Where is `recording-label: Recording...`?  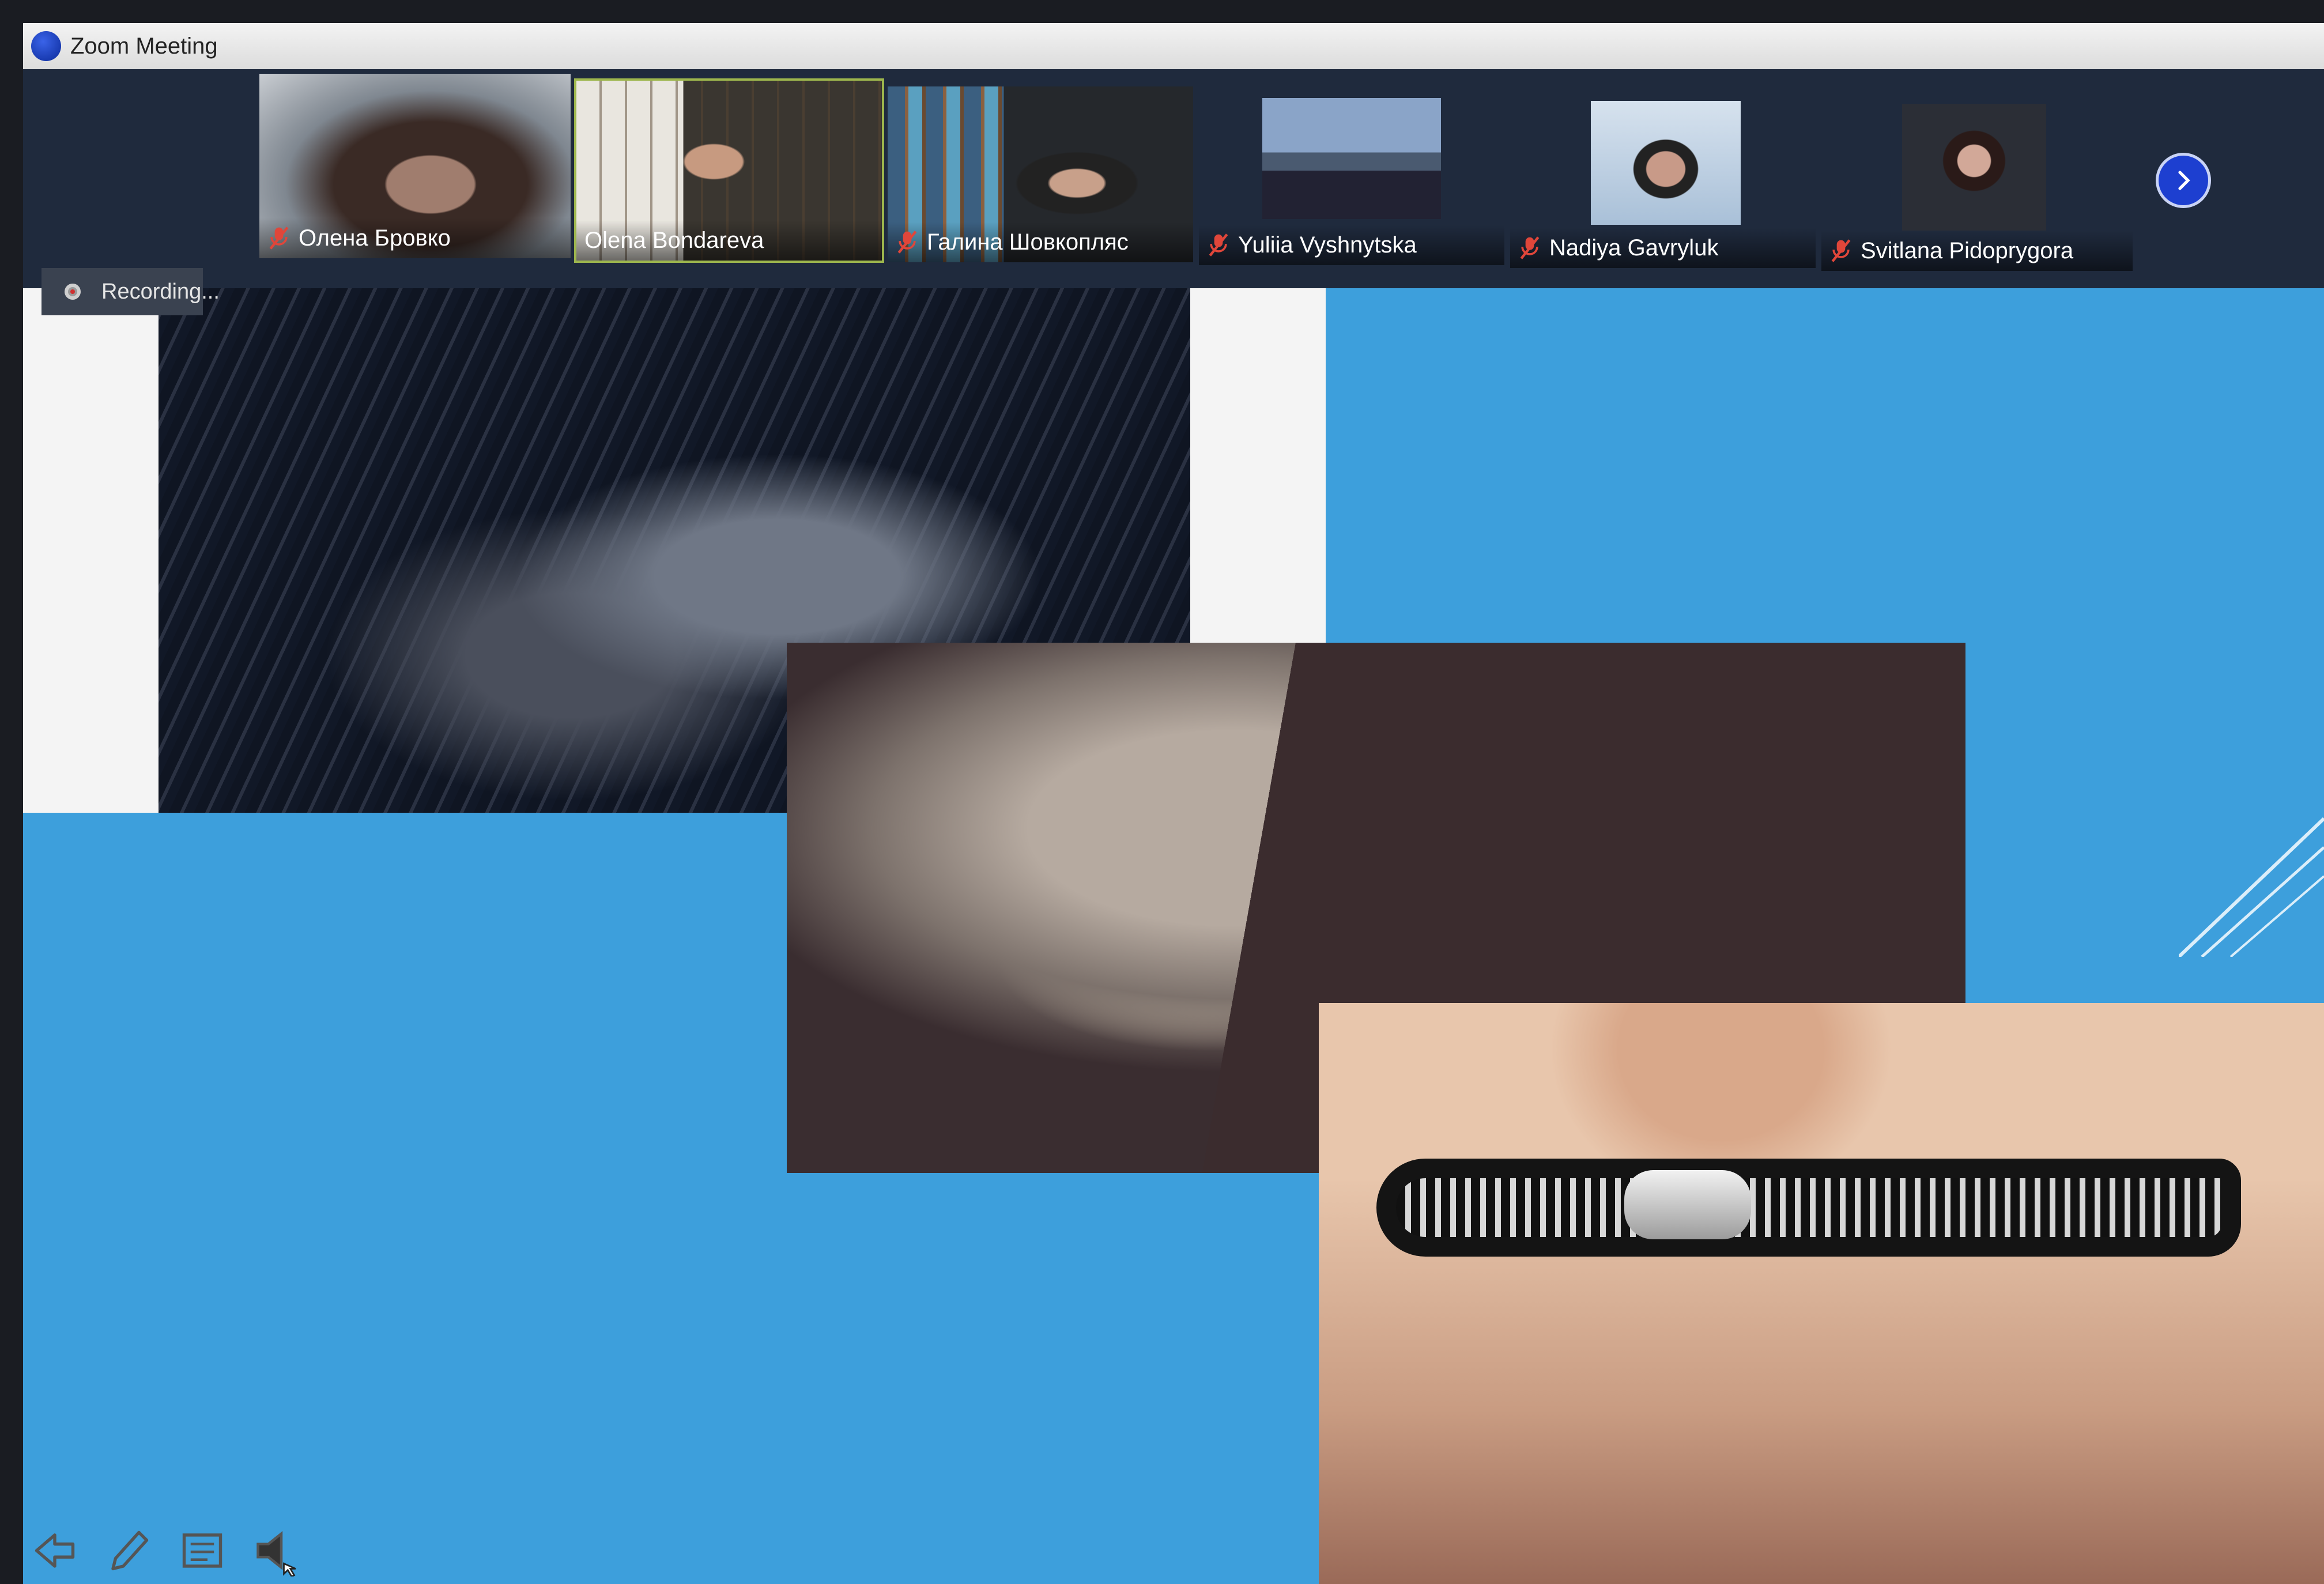 recording-label: Recording... is located at coordinates (160, 291).